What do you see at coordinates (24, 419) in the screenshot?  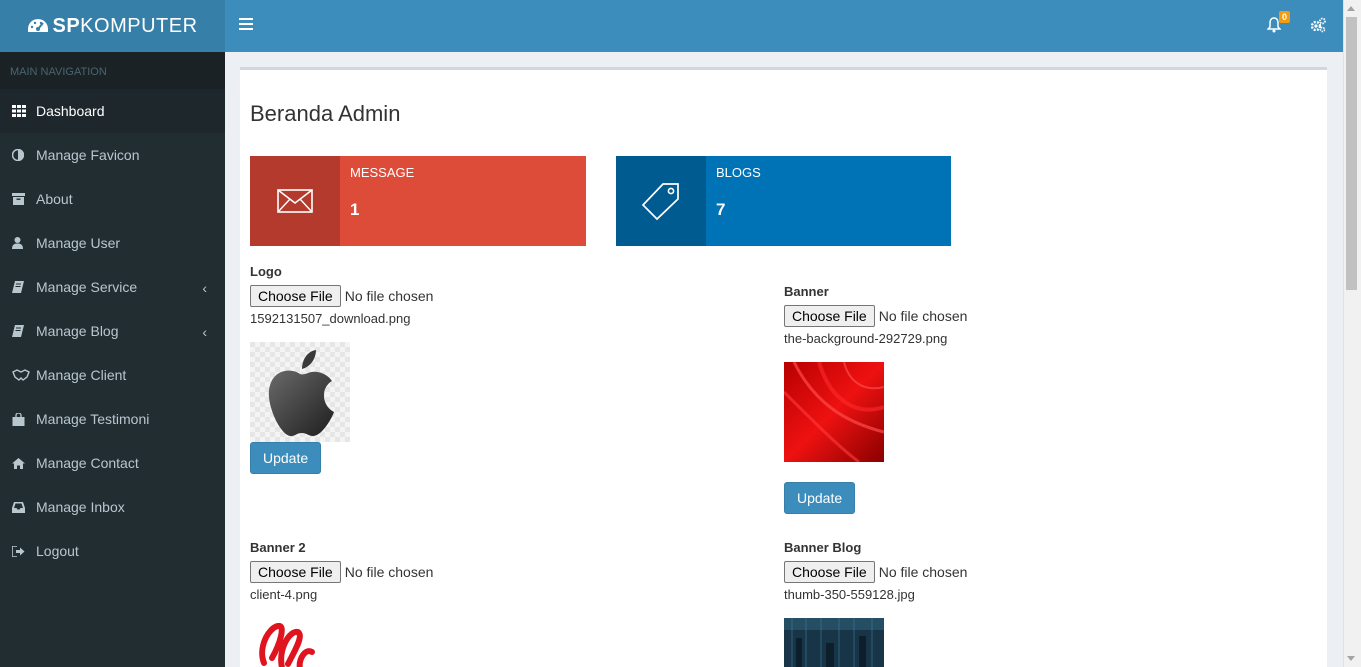 I see `shopping-bag-icon` at bounding box center [24, 419].